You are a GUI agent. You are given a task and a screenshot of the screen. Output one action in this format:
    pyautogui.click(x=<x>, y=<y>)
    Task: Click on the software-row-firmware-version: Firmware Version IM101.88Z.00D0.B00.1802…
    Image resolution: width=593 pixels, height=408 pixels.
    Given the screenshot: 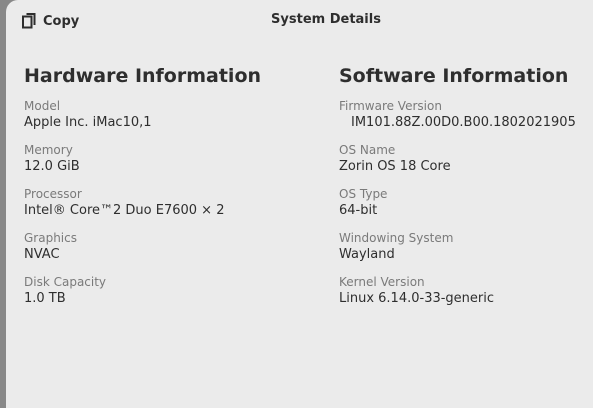 What is the action you would take?
    pyautogui.click(x=464, y=120)
    